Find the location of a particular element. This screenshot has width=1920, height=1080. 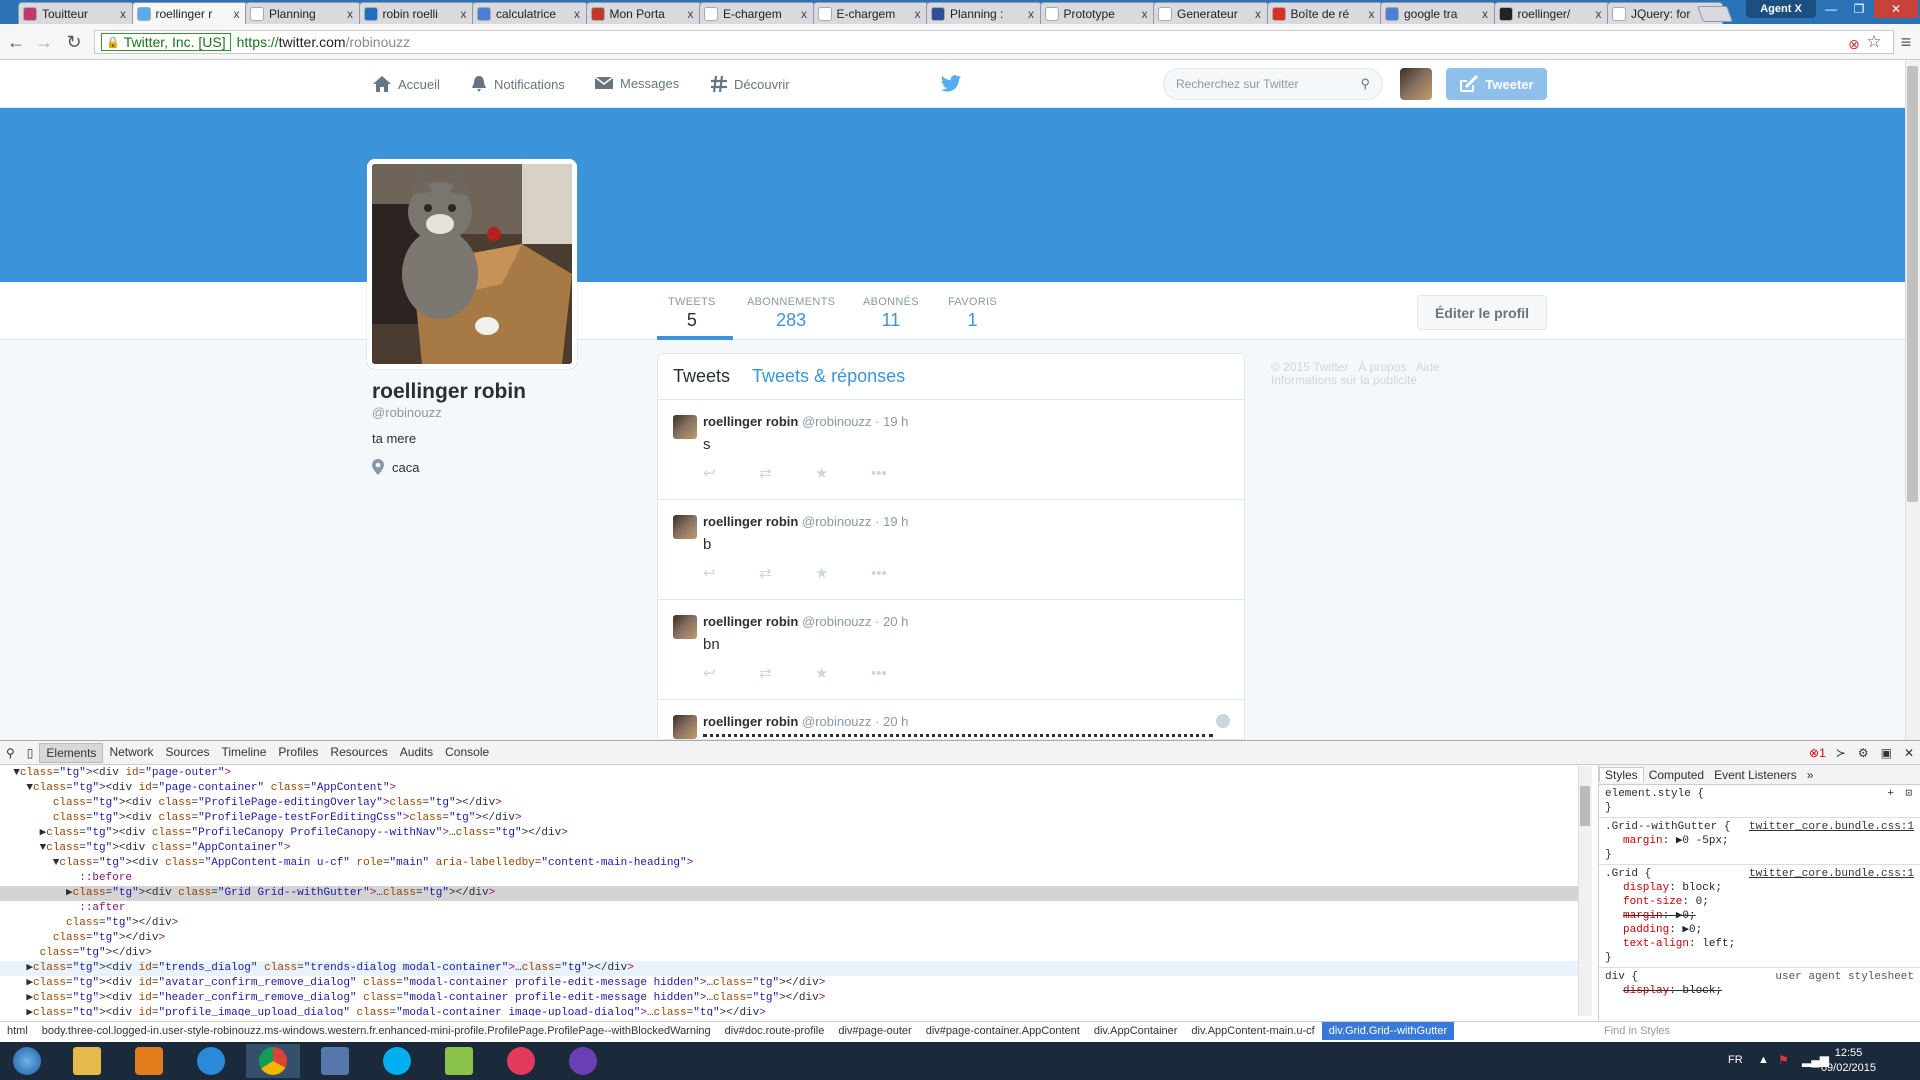

tweet-item: roellinger robin @robinouzz · 20 h is located at coordinates (951, 719).